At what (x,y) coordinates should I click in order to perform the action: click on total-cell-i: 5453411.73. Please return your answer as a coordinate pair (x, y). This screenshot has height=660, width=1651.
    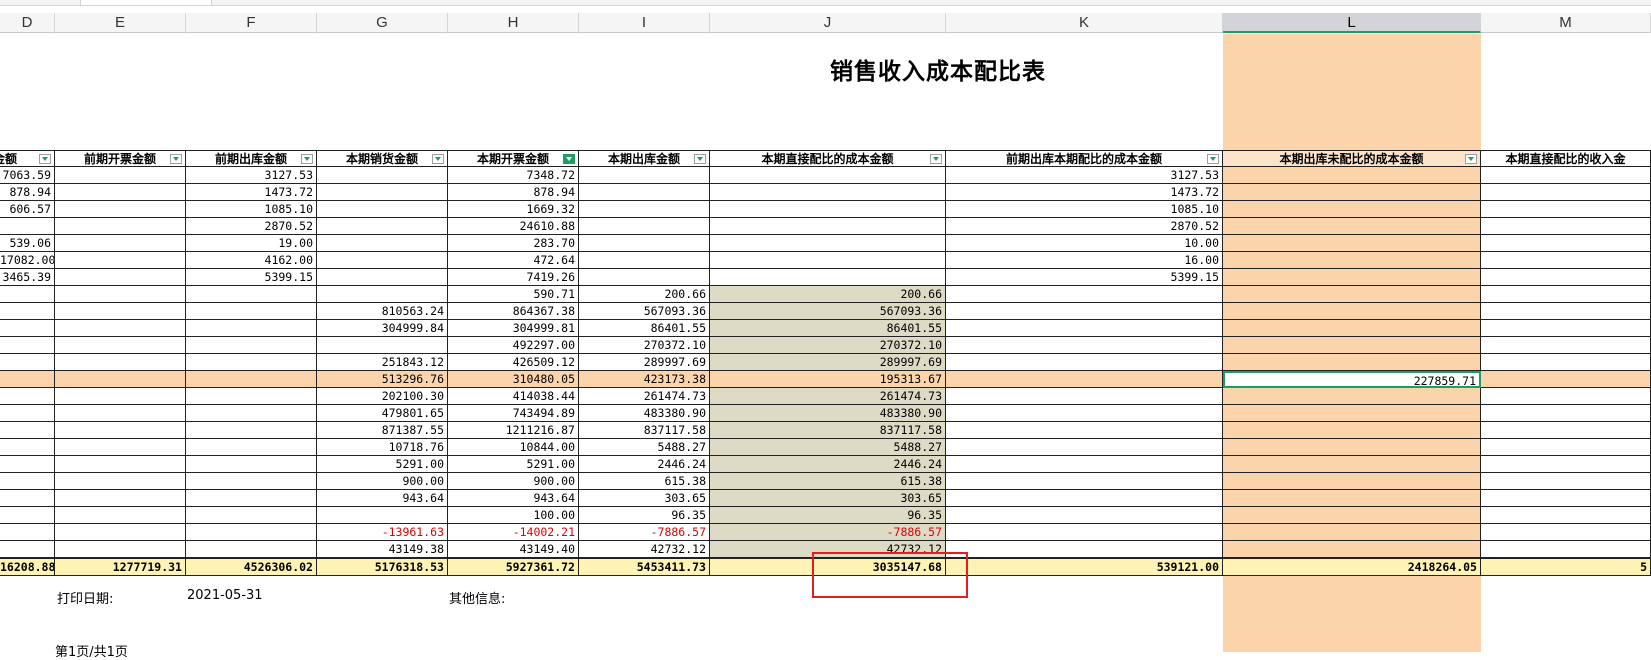
    Looking at the image, I should click on (644, 567).